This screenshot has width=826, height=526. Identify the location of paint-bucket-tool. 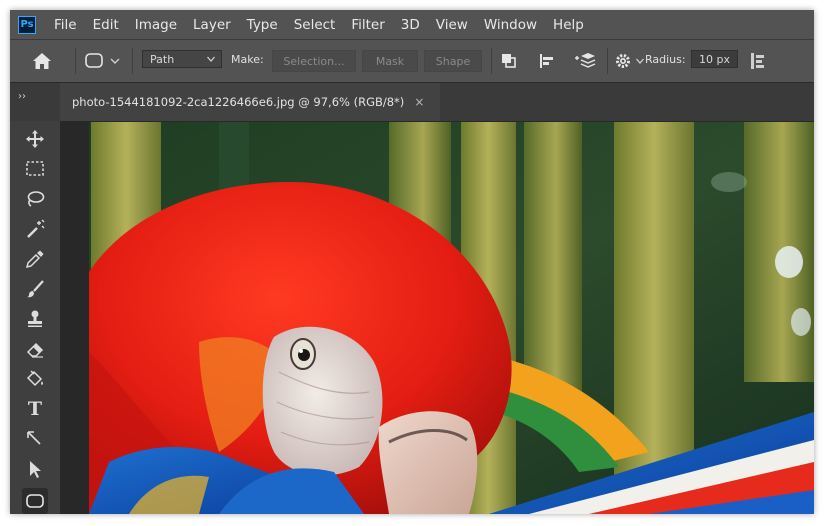
(35, 379).